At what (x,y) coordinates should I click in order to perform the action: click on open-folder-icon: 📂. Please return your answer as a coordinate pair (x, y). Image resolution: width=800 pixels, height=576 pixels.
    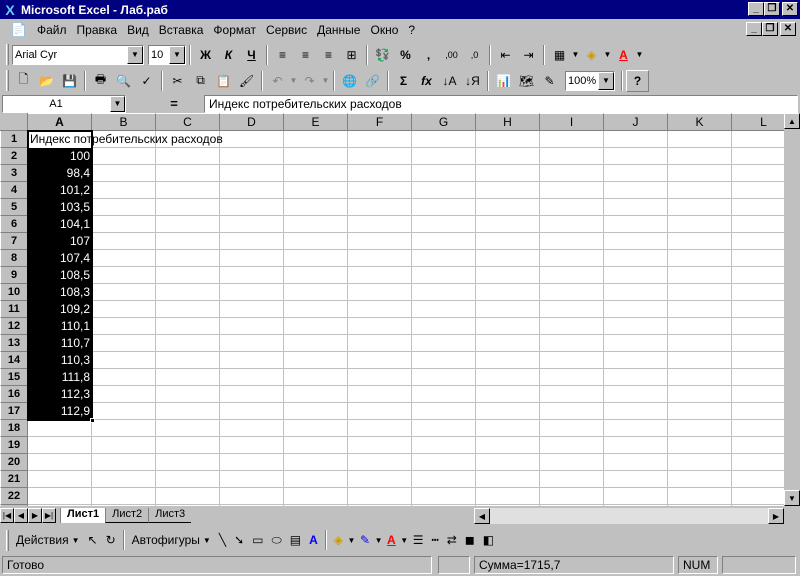
    Looking at the image, I should click on (46, 81).